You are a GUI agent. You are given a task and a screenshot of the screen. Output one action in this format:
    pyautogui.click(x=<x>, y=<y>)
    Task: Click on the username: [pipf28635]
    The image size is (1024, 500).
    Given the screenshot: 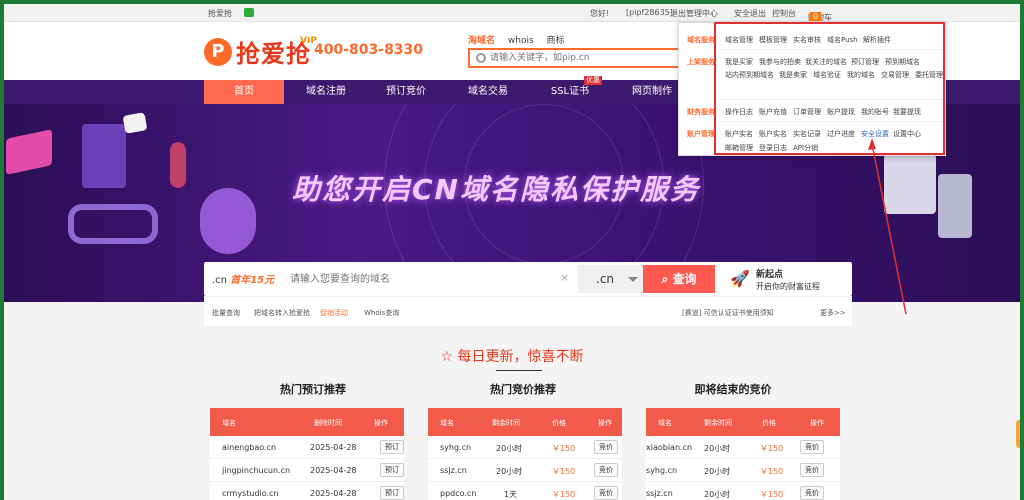 What is the action you would take?
    pyautogui.click(x=649, y=12)
    